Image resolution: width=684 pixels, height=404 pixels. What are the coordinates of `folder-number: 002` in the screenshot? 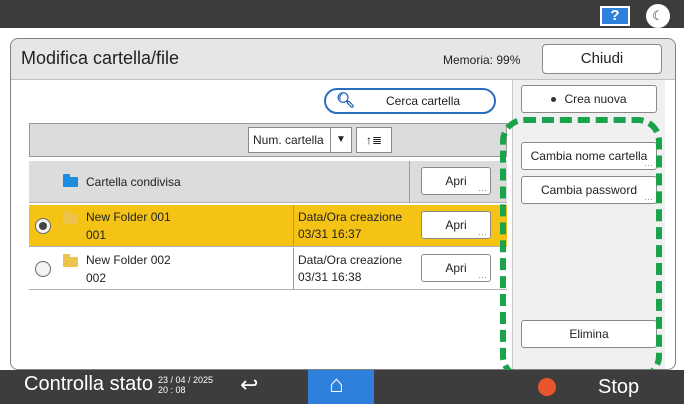 It's located at (96, 278).